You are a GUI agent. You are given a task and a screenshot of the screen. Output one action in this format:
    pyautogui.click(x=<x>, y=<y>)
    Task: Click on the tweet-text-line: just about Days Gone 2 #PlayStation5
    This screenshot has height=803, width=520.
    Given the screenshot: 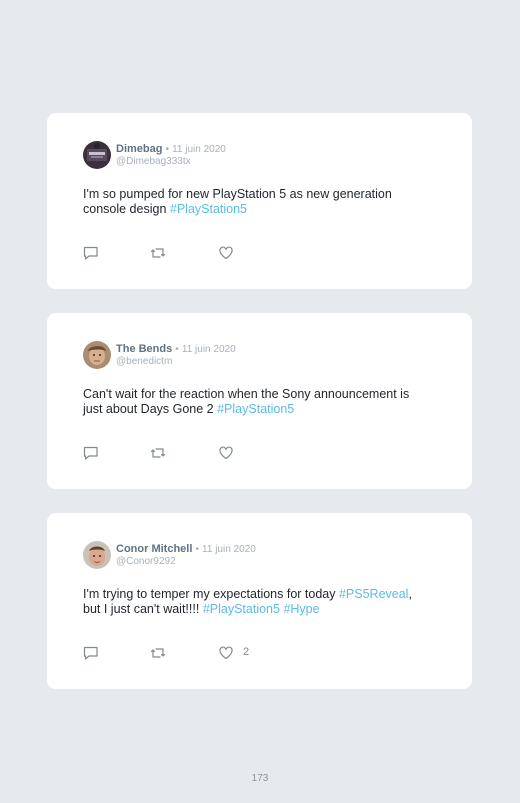 What is the action you would take?
    pyautogui.click(x=263, y=409)
    